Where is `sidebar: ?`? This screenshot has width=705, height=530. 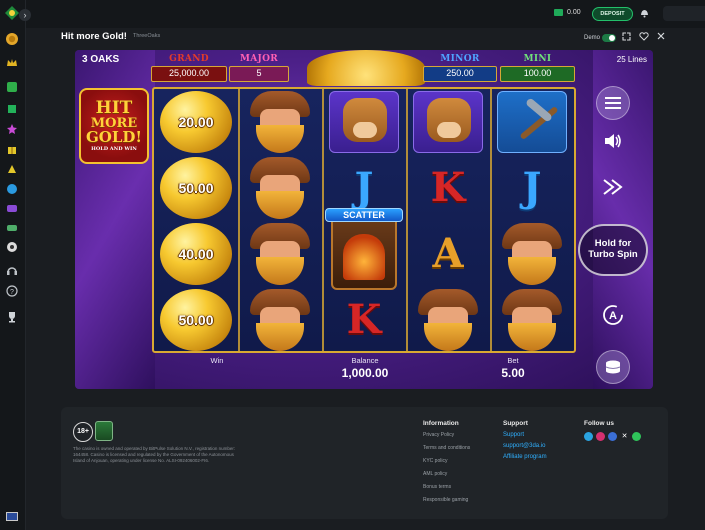 sidebar: ? is located at coordinates (13, 265).